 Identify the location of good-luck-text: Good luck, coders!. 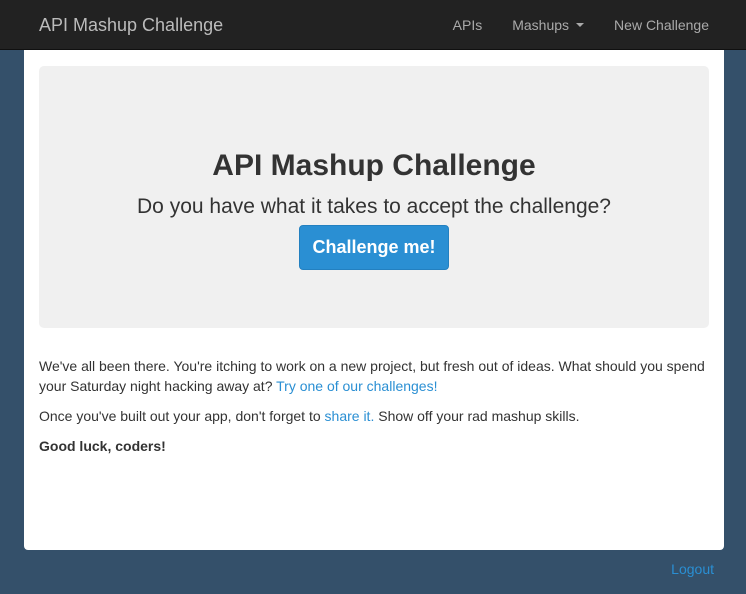
(102, 446).